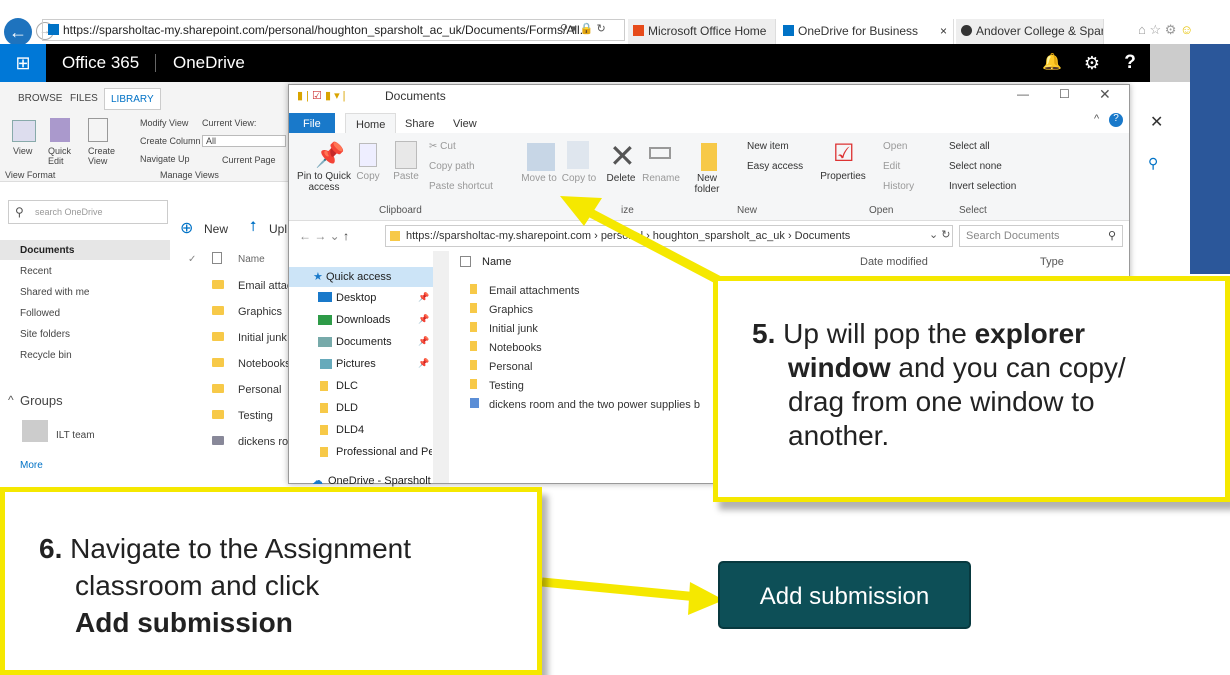 The width and height of the screenshot is (1230, 675). What do you see at coordinates (654, 246) in the screenshot?
I see `arrow-to-move-to` at bounding box center [654, 246].